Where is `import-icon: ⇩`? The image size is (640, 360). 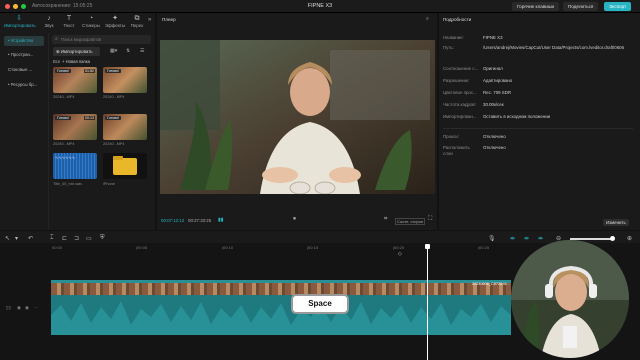 import-icon: ⇩ is located at coordinates (19, 18).